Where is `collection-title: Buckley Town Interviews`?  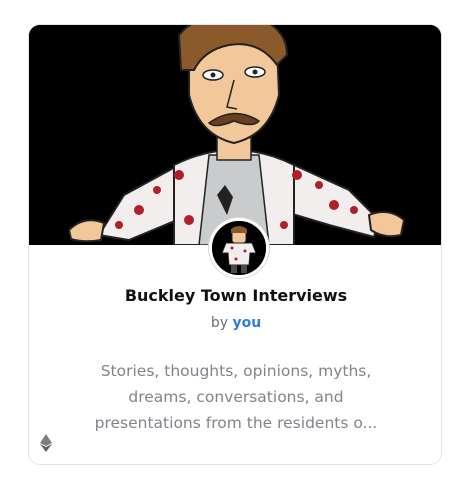 collection-title: Buckley Town Interviews is located at coordinates (235, 295).